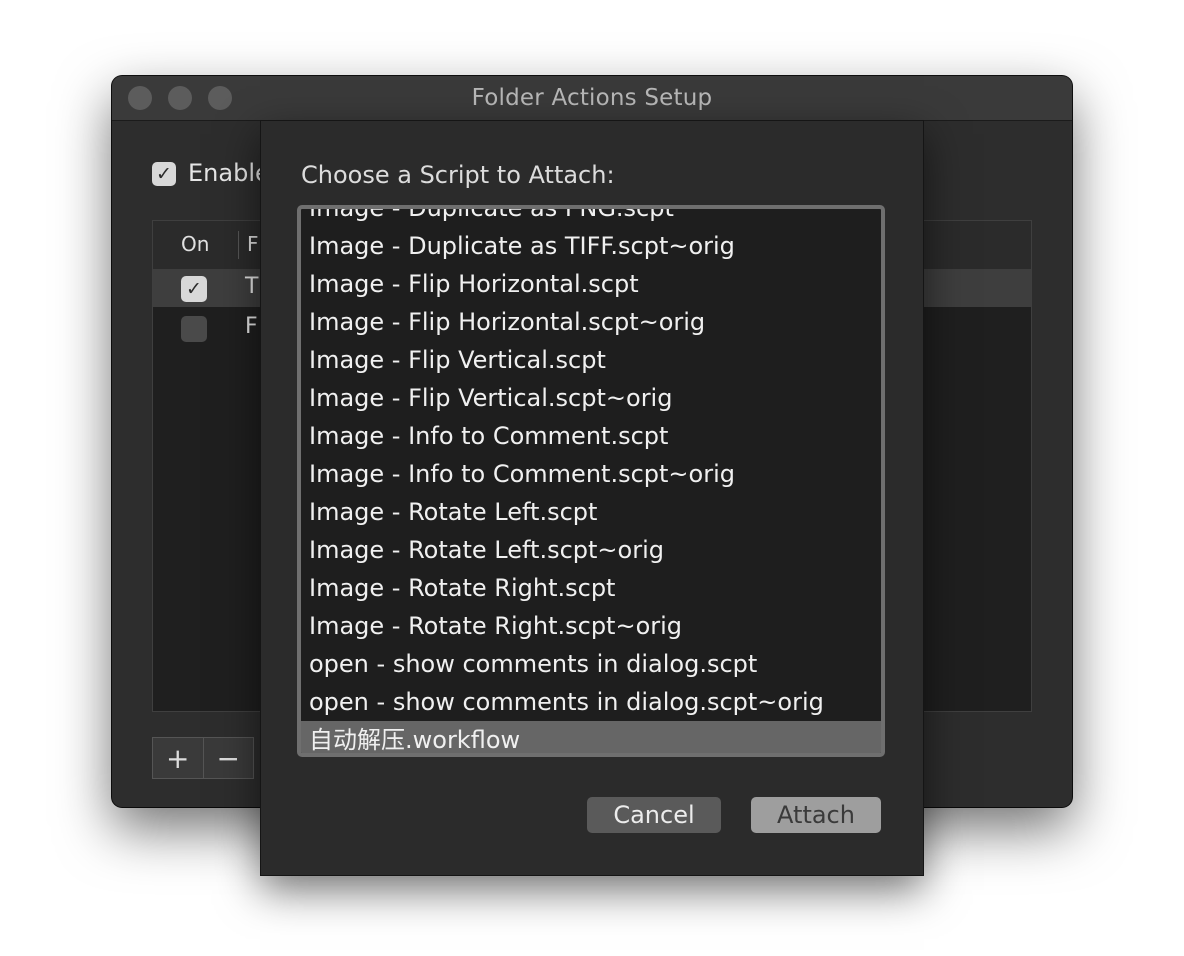 Image resolution: width=1184 pixels, height=956 pixels. I want to click on row-enabled-checkbox: ✓, so click(194, 289).